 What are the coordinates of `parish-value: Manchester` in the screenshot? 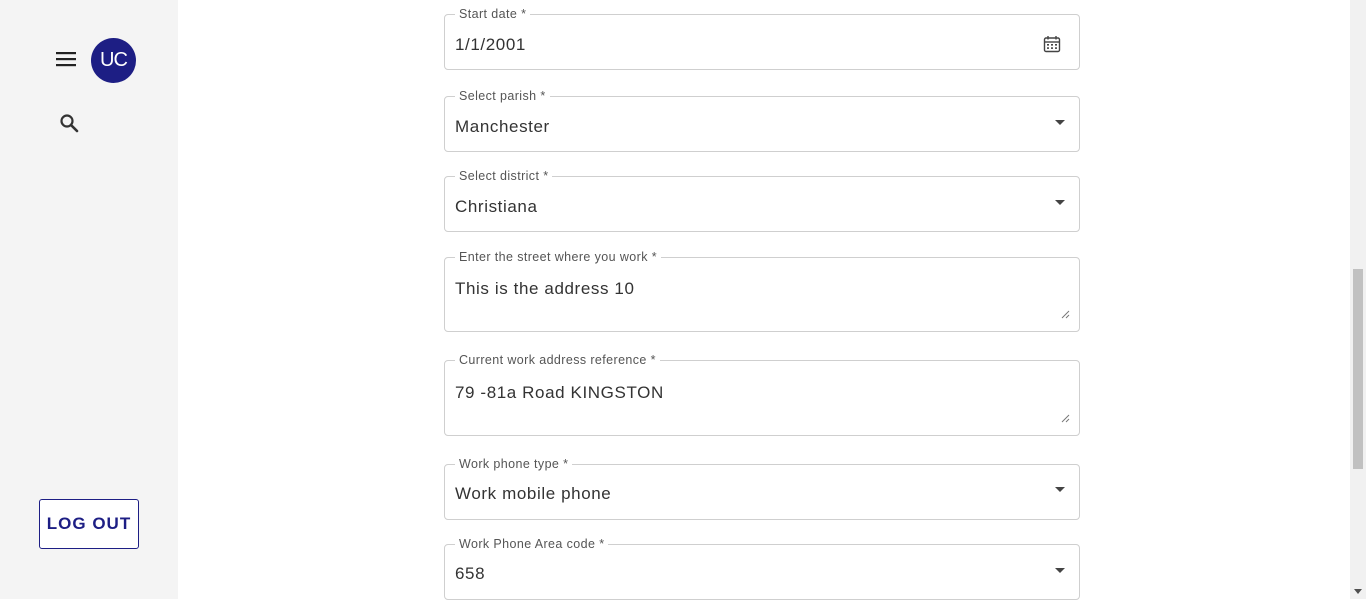 It's located at (502, 126).